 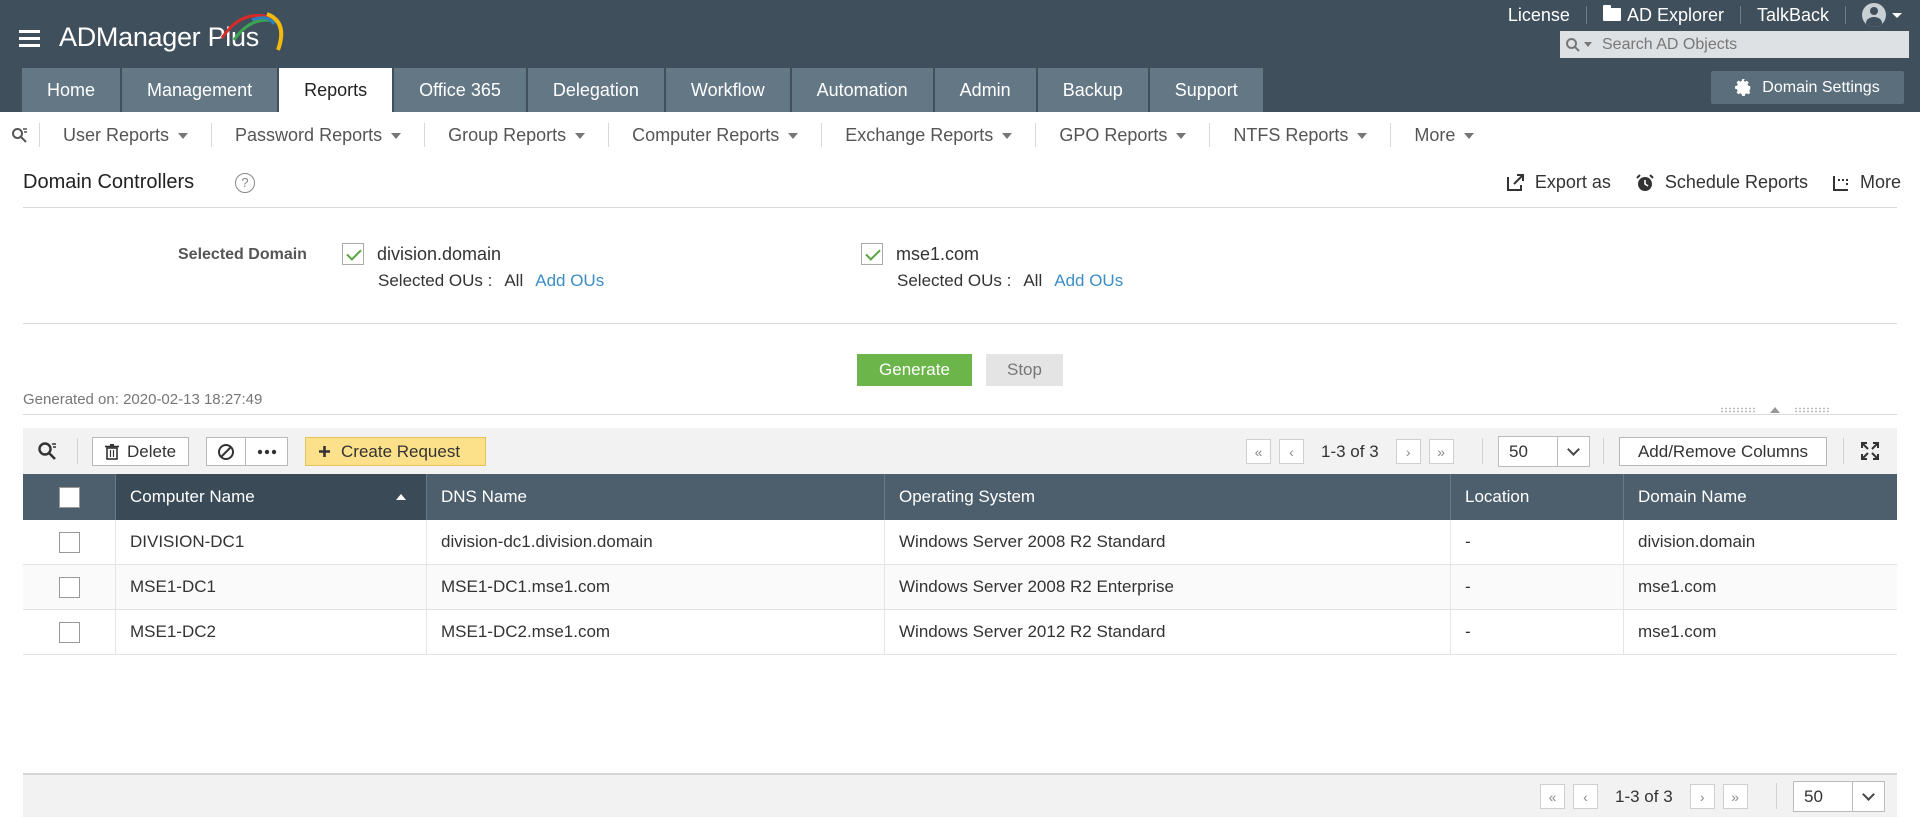 What do you see at coordinates (716, 135) in the screenshot?
I see `subnav-computer-reports: Computer Reports` at bounding box center [716, 135].